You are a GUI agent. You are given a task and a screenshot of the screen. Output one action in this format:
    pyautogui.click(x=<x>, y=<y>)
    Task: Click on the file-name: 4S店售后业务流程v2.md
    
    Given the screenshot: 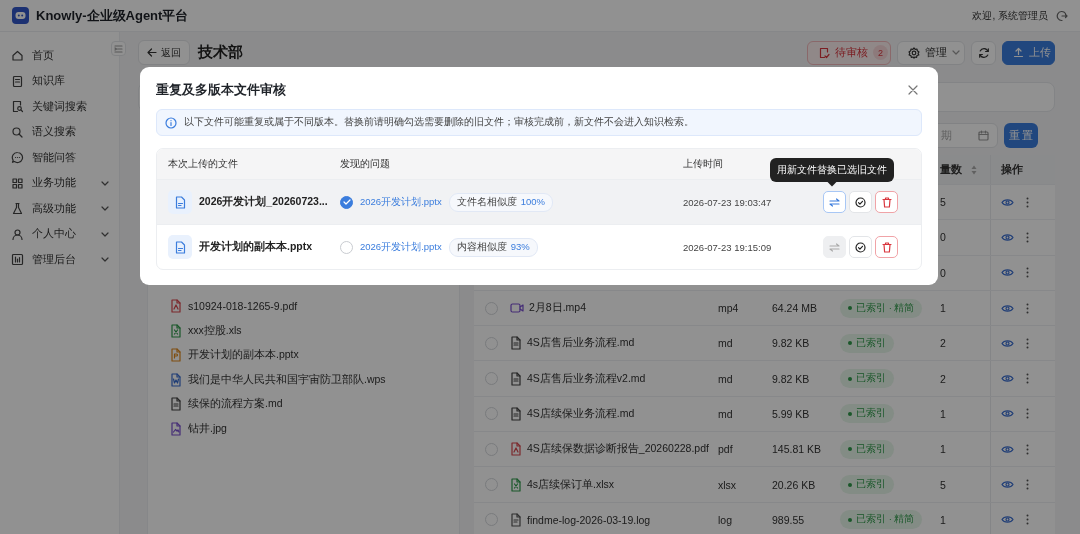 What is the action you would take?
    pyautogui.click(x=586, y=378)
    